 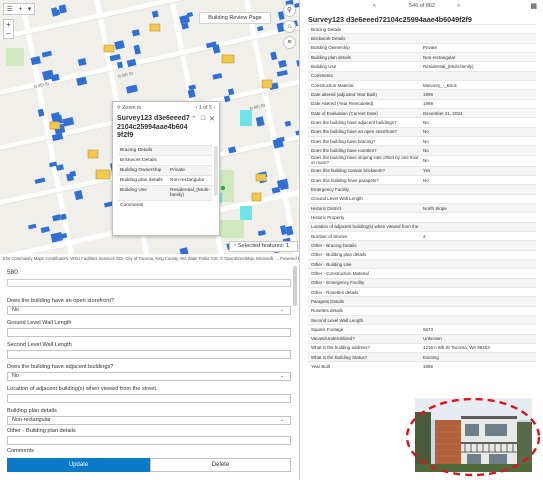 I want to click on attribute-row: Second Level Wall Length, so click(x=422, y=319).